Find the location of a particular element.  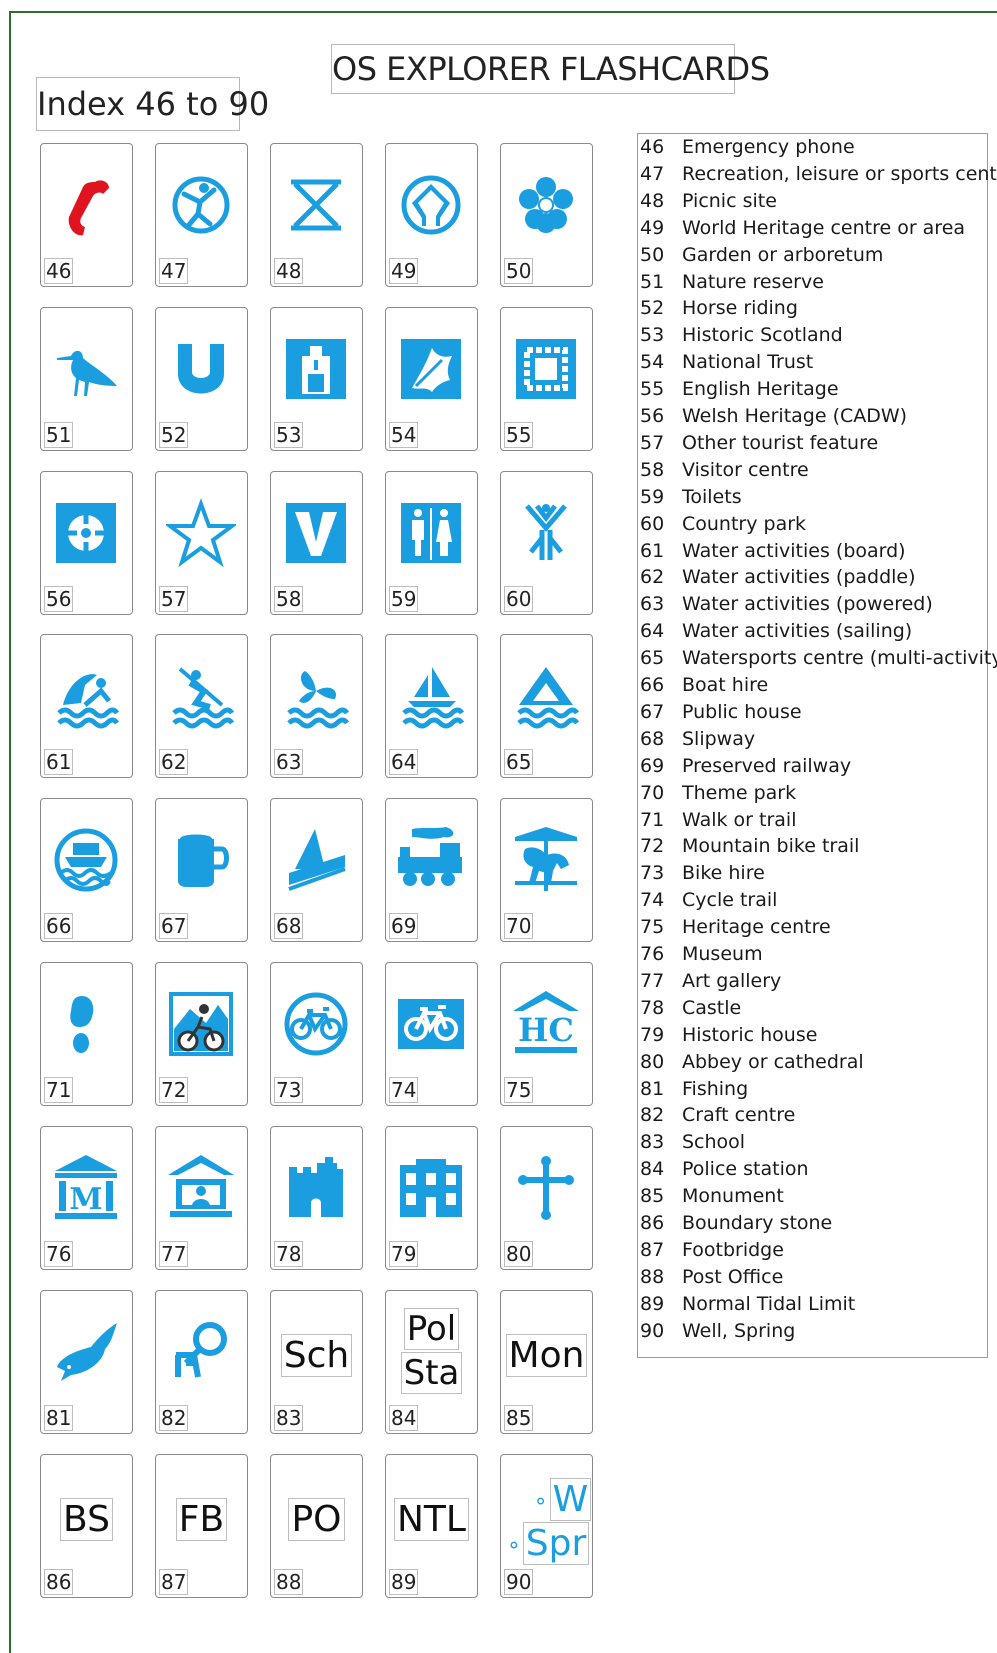

legend-label: School is located at coordinates (714, 1142).